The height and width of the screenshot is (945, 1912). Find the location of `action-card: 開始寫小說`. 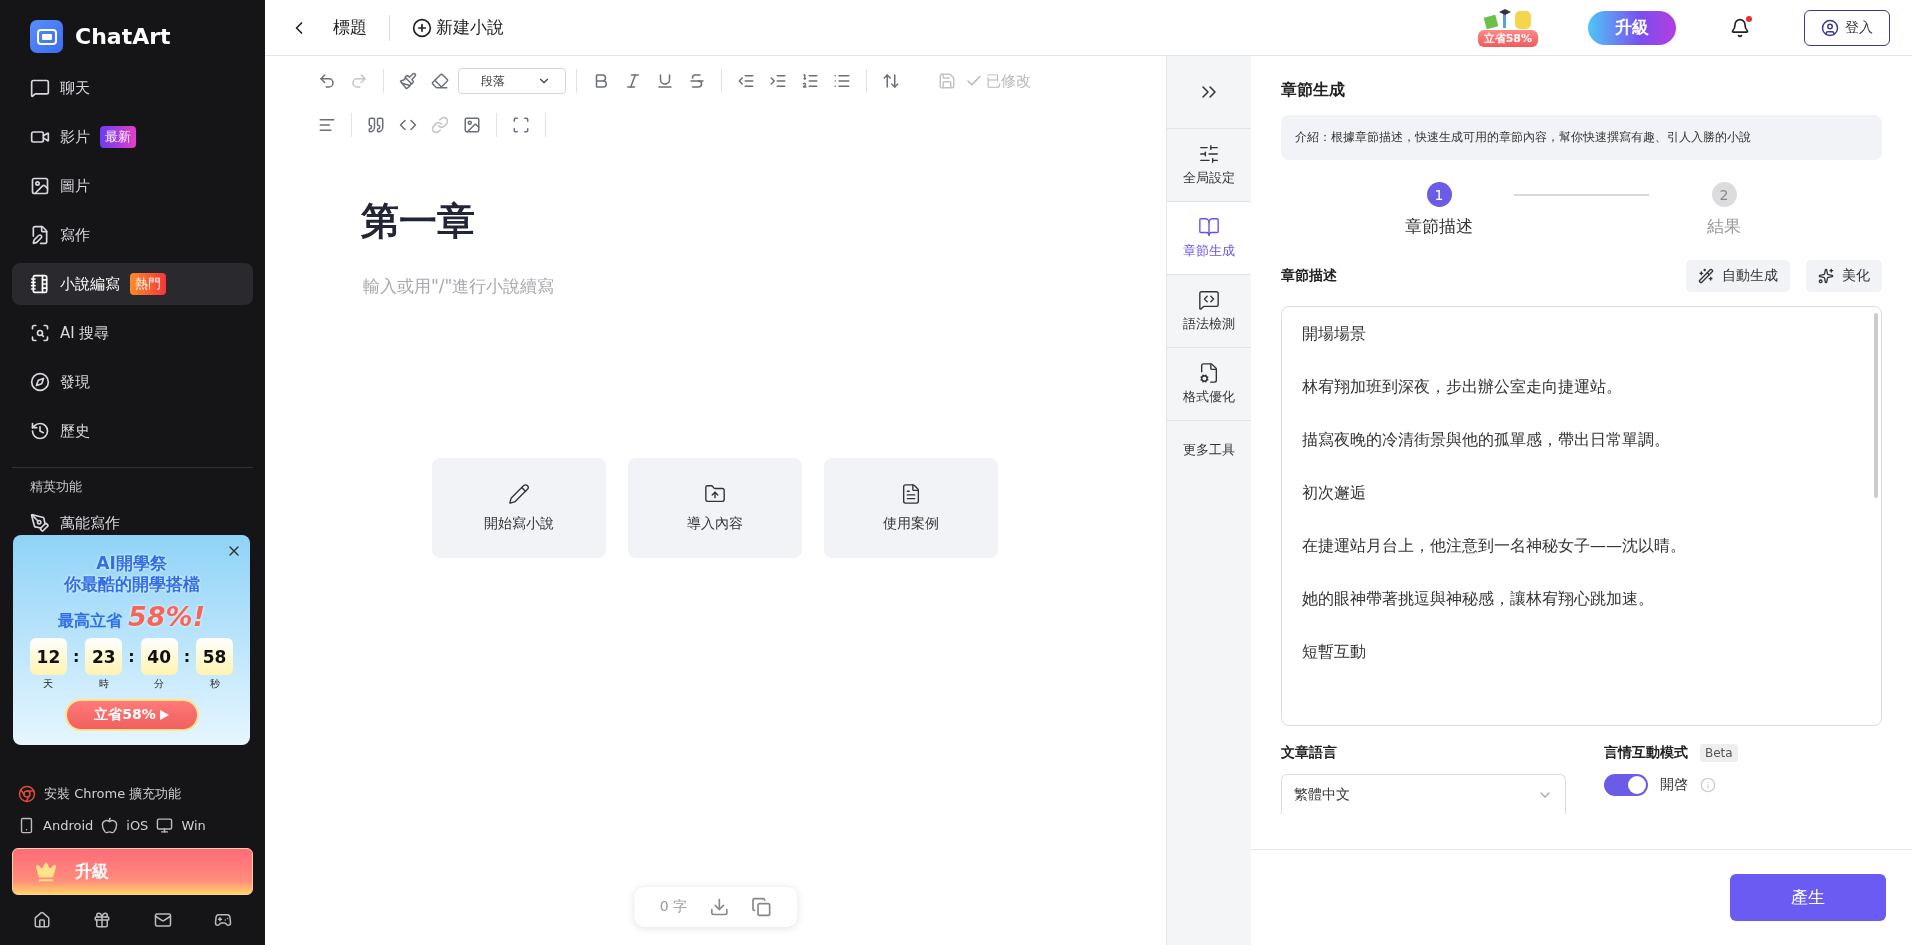

action-card: 開始寫小說 is located at coordinates (519, 508).